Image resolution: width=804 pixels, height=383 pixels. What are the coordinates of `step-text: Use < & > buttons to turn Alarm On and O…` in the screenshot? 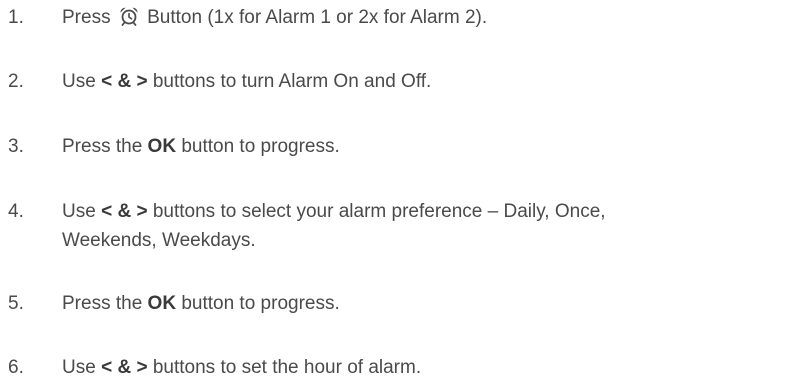 It's located at (246, 82).